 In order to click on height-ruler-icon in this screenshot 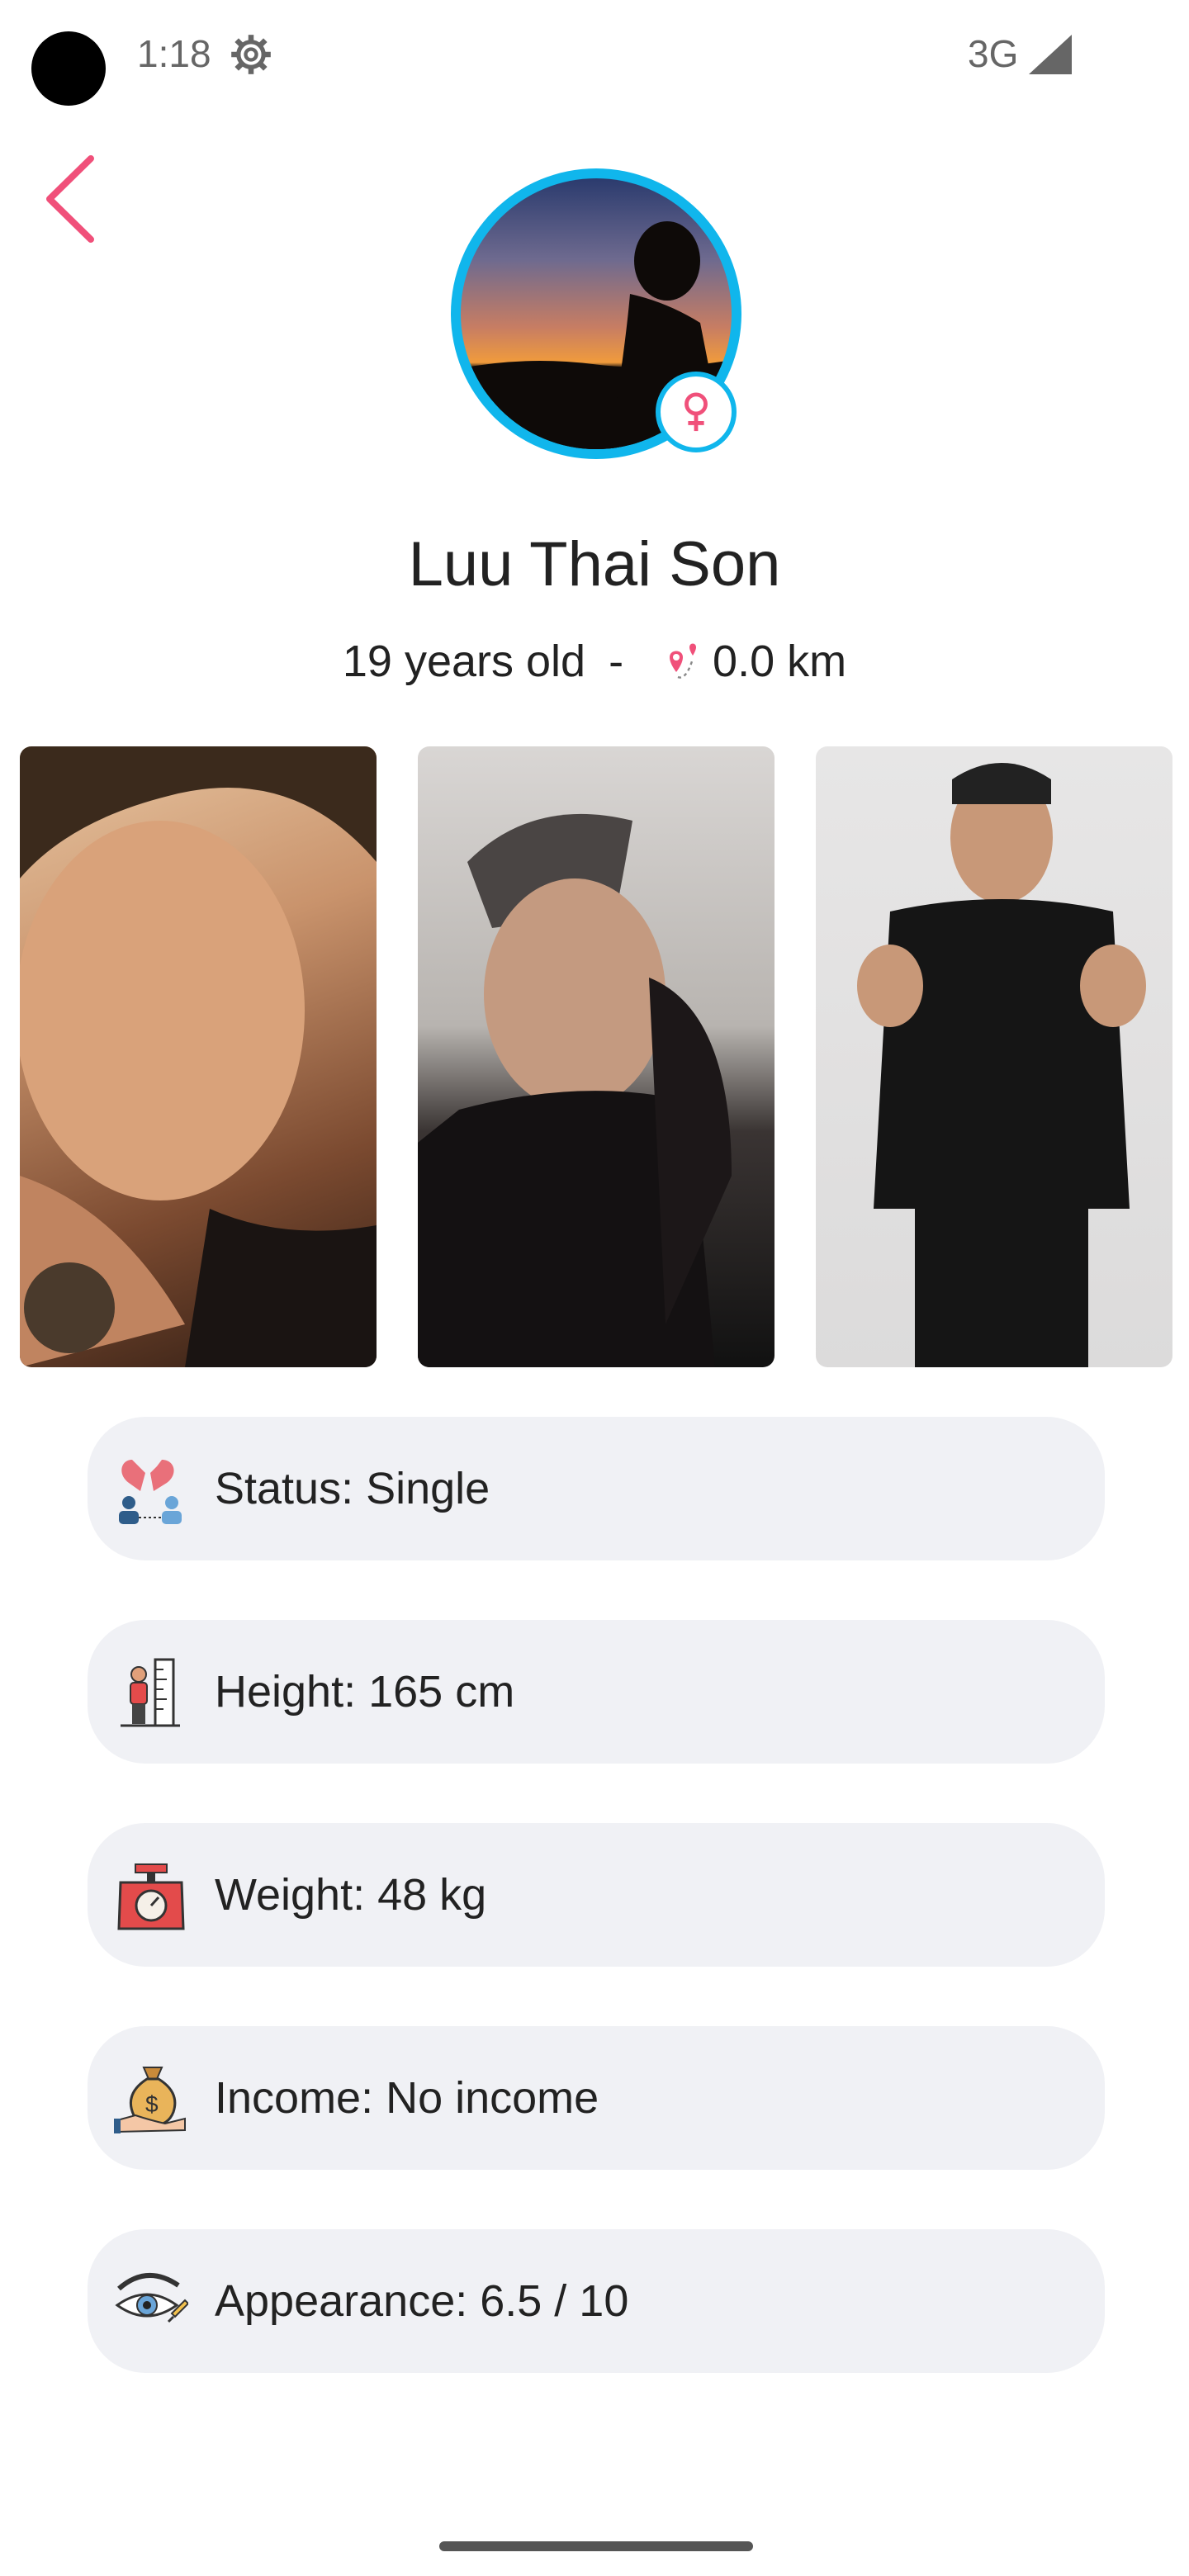, I will do `click(151, 1692)`.